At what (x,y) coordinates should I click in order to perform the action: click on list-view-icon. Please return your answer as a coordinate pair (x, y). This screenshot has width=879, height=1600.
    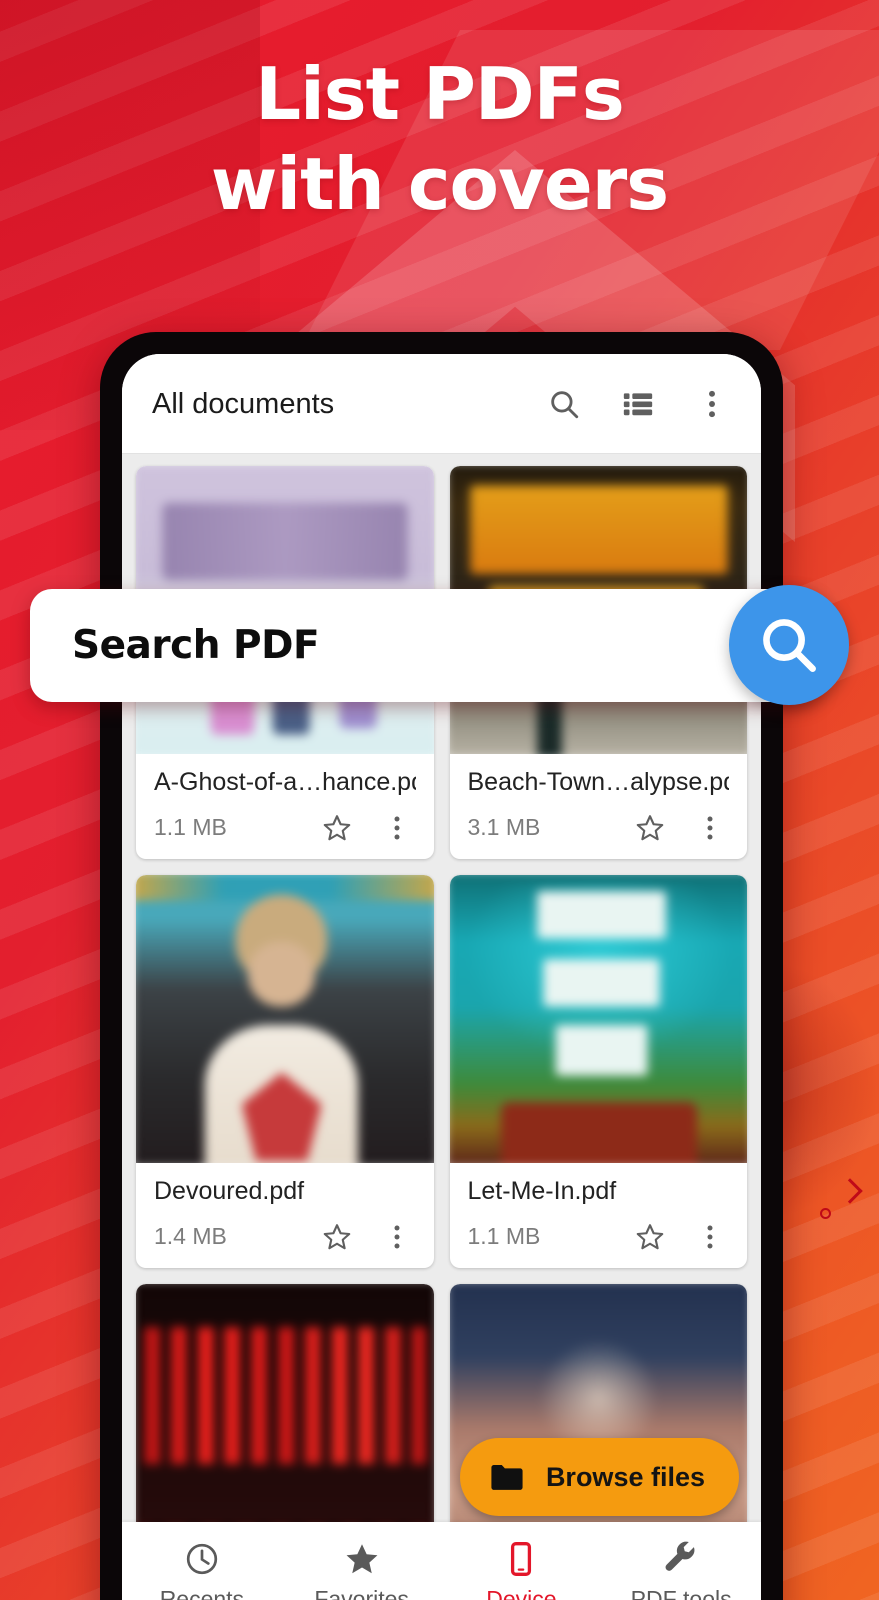
    Looking at the image, I should click on (638, 404).